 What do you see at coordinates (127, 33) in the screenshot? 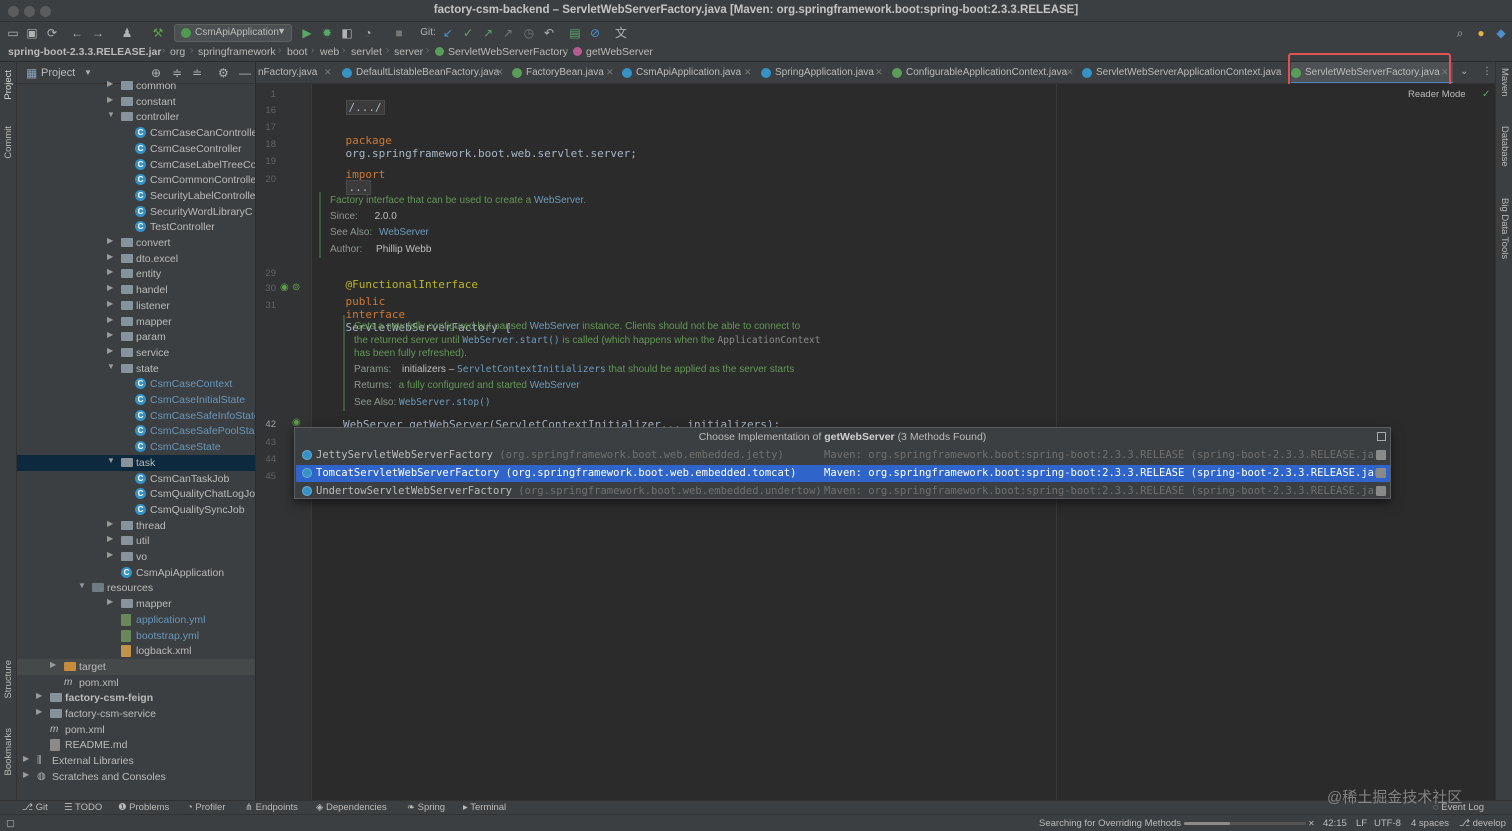
I see `user-icon: ♟` at bounding box center [127, 33].